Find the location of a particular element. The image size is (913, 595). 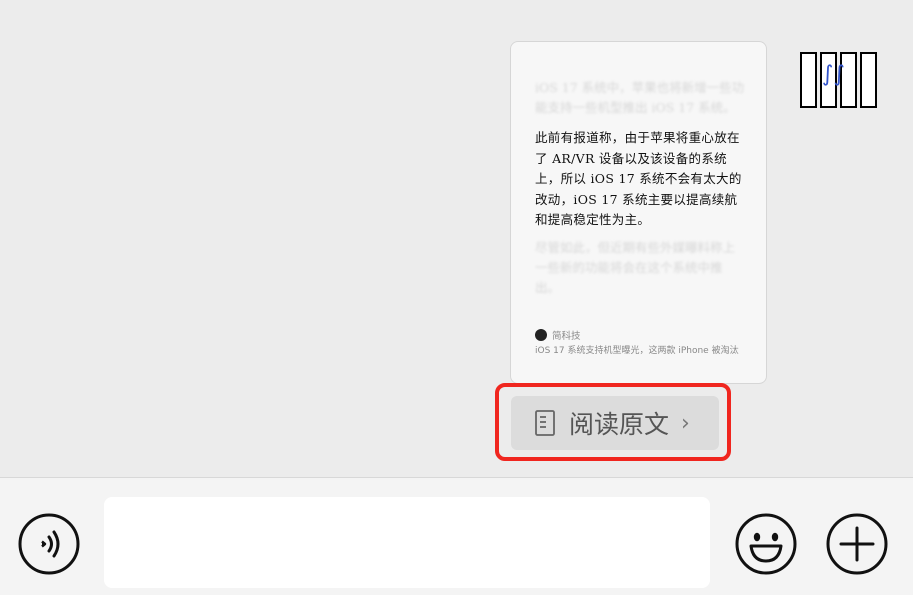

highlight-box is located at coordinates (613, 422).